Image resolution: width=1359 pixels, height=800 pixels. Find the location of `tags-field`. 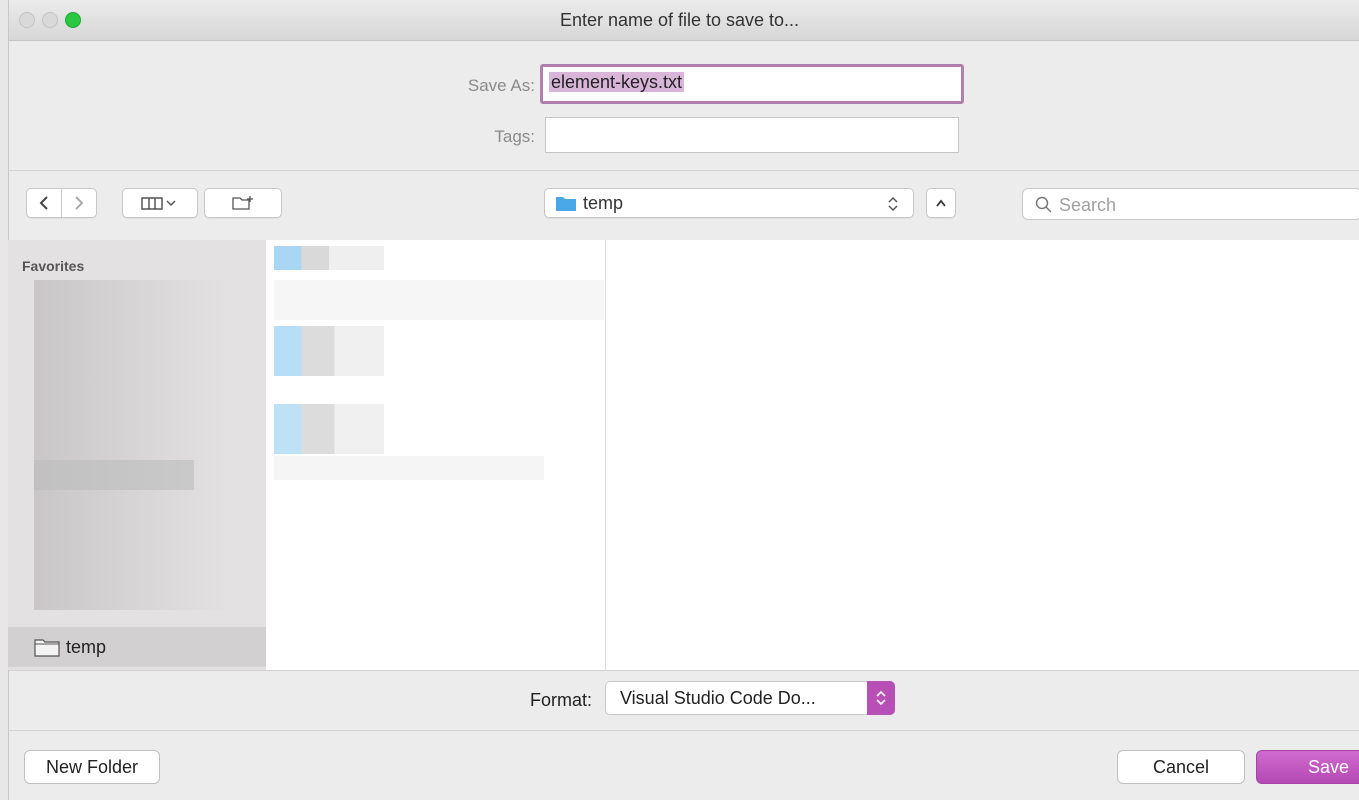

tags-field is located at coordinates (752, 135).